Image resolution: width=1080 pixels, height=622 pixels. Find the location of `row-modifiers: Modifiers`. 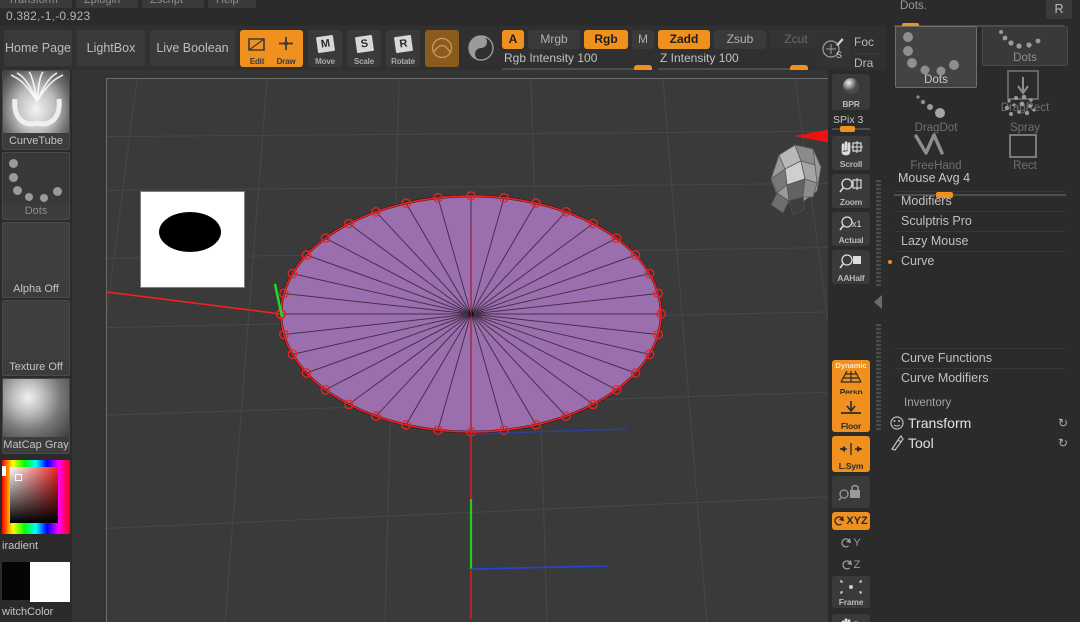

row-modifiers: Modifiers is located at coordinates (980, 200).